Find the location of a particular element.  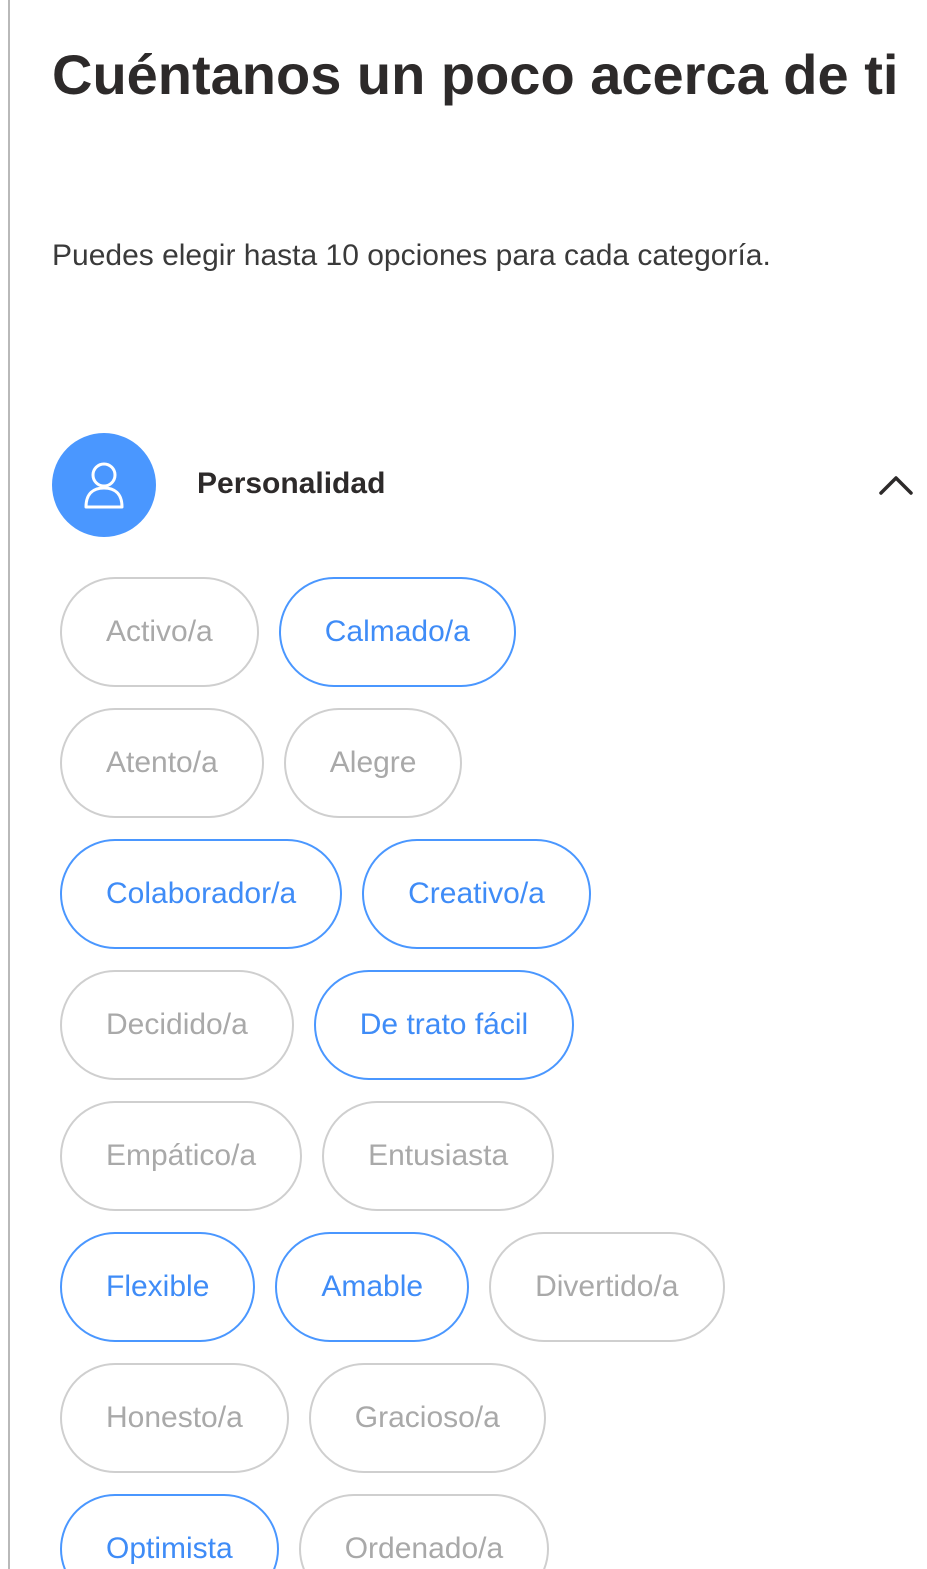

option-chip: Activo/a is located at coordinates (159, 632).